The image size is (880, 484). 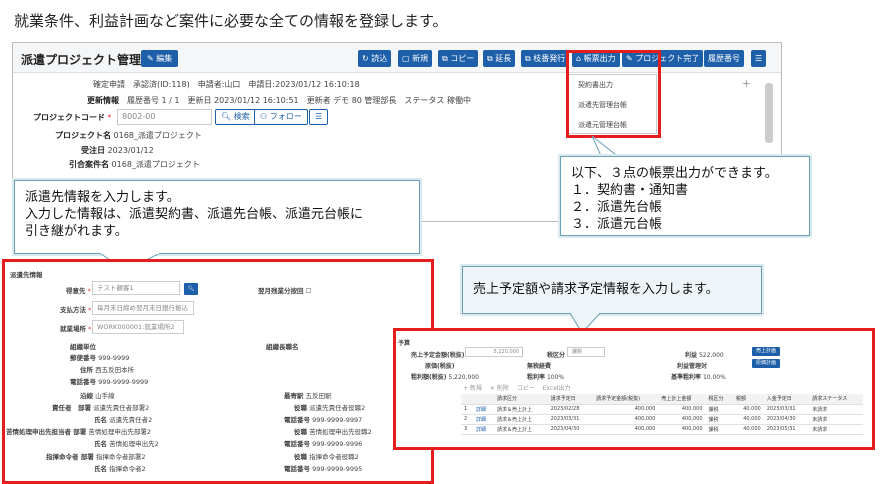 I want to click on copy-button: ⧉ コピー, so click(x=458, y=58).